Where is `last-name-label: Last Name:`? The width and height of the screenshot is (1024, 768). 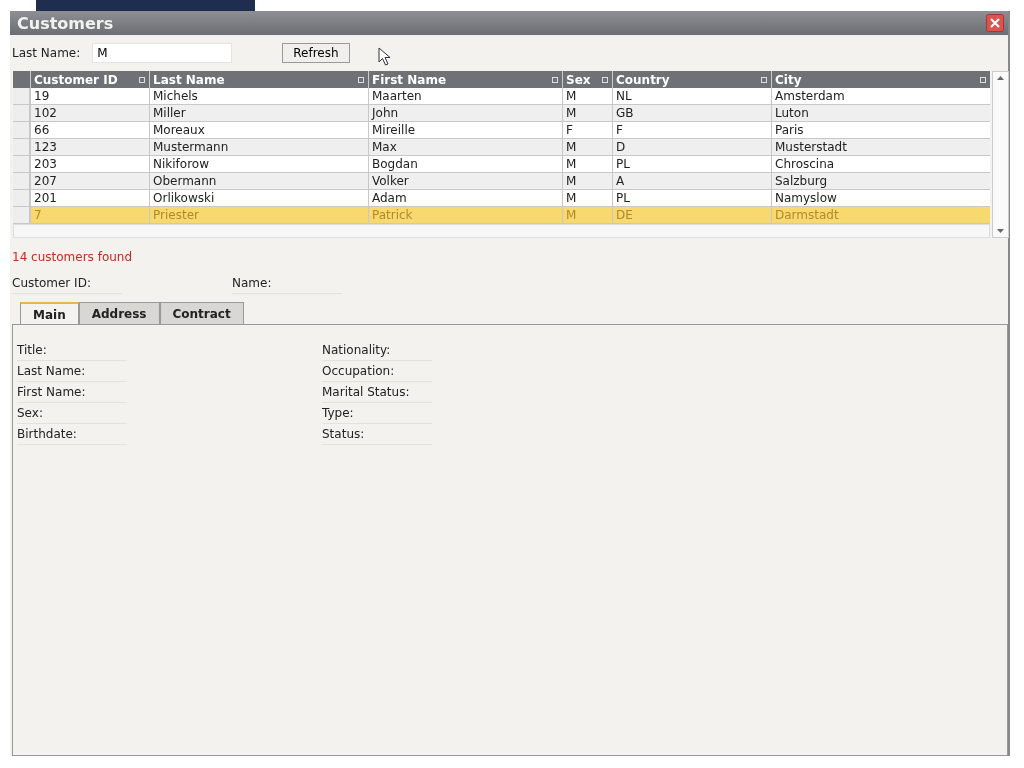
last-name-label: Last Name: is located at coordinates (46, 53).